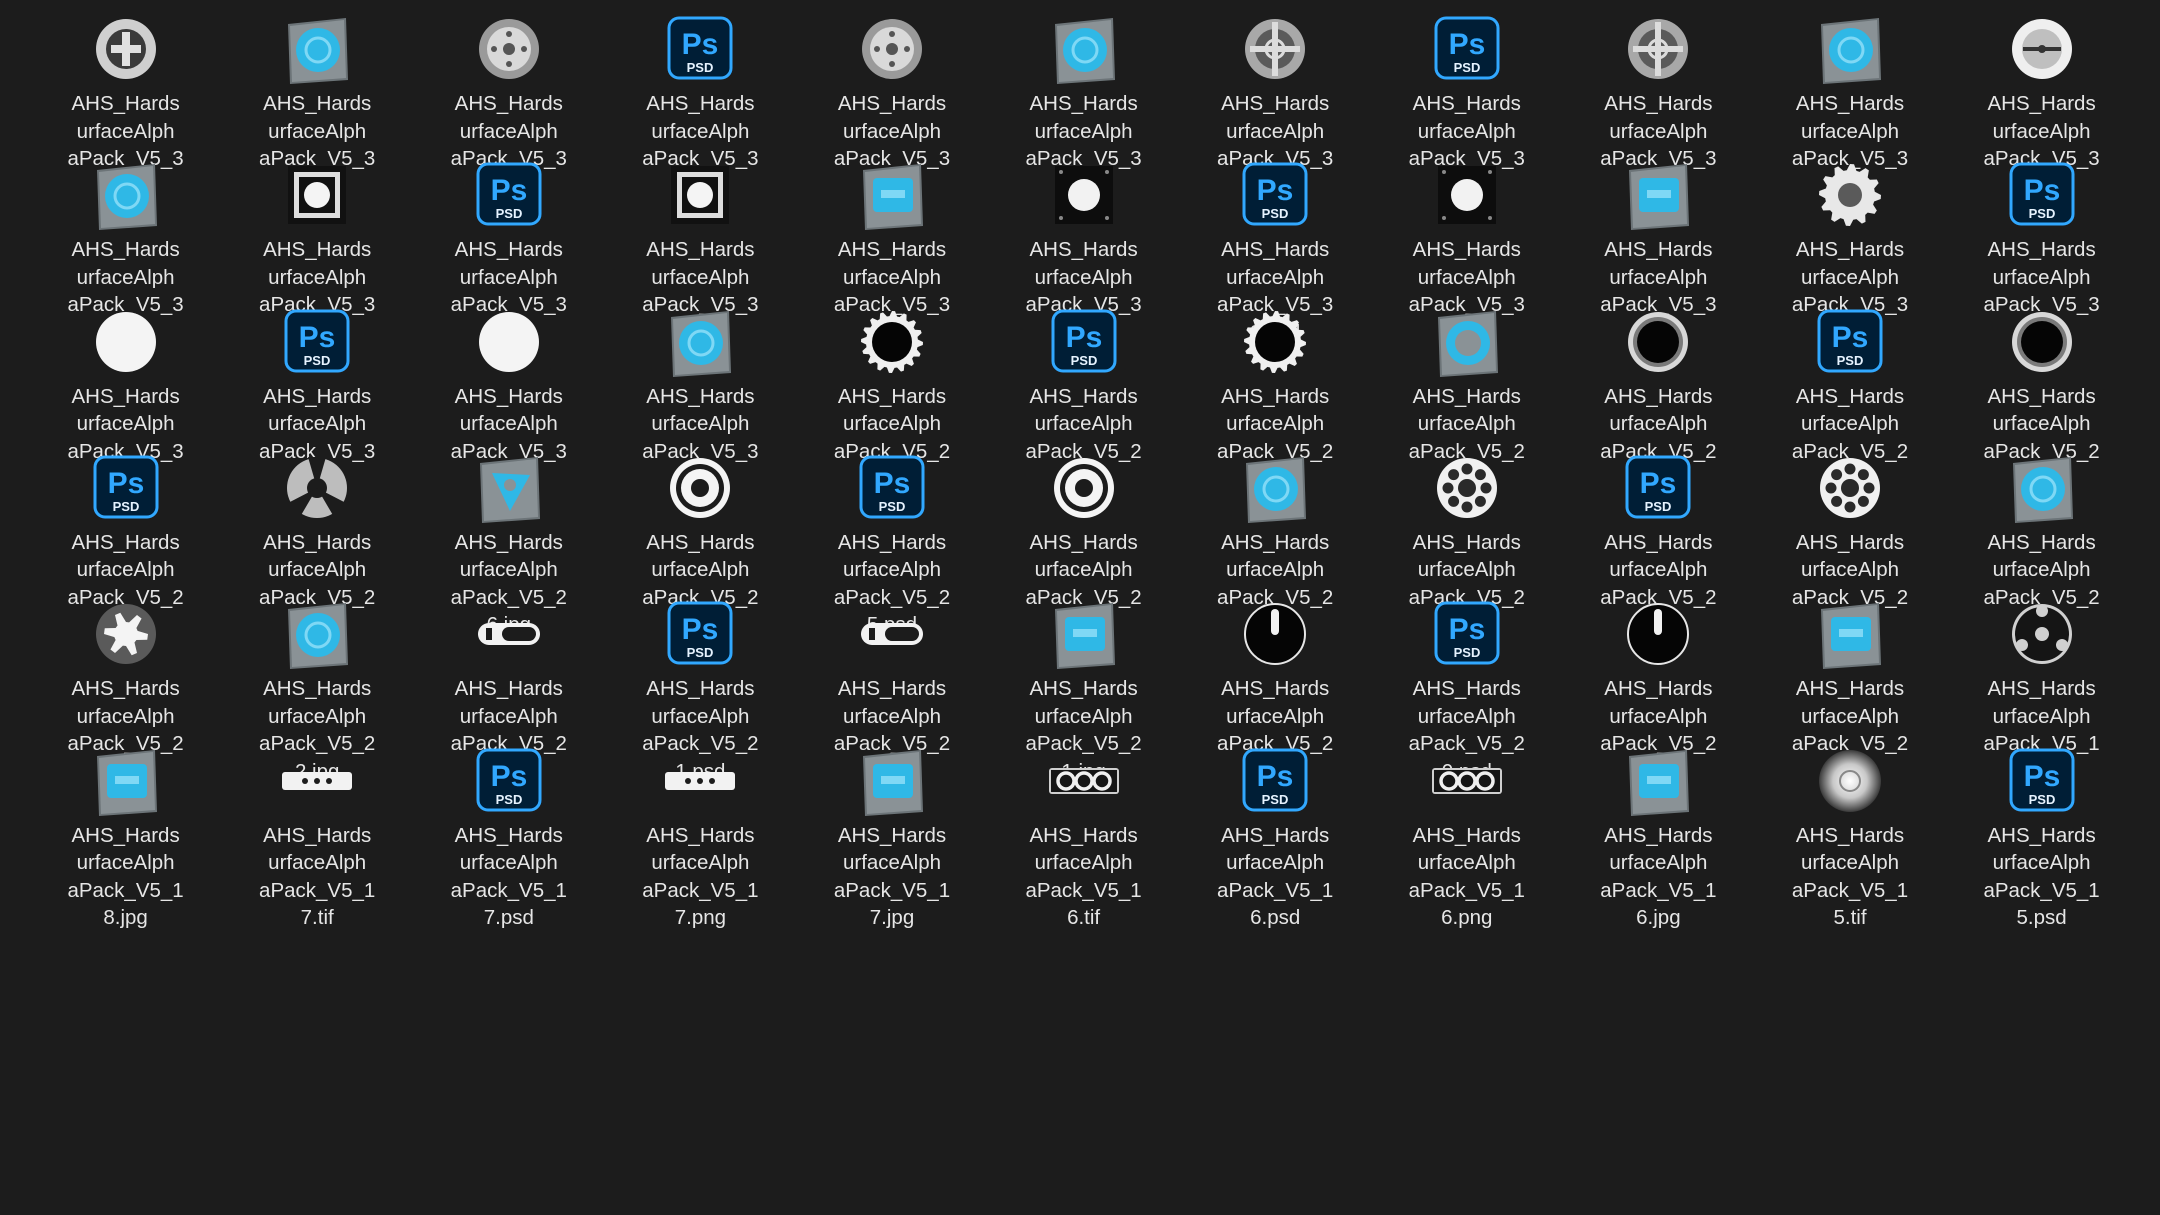  What do you see at coordinates (1658, 49) in the screenshot?
I see `crosshair-disc-icon` at bounding box center [1658, 49].